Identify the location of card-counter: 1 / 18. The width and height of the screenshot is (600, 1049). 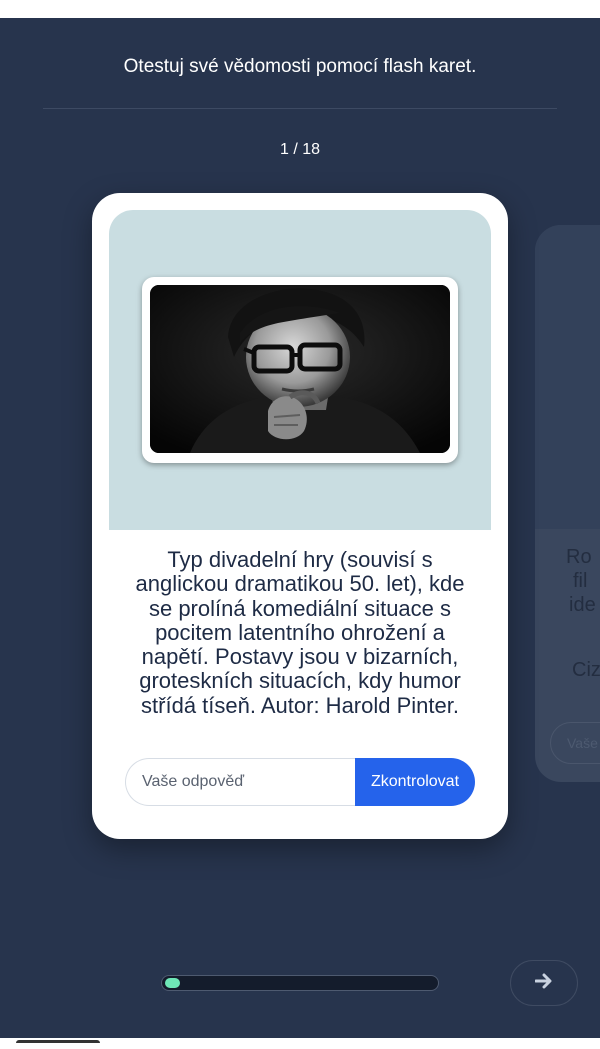
(300, 149).